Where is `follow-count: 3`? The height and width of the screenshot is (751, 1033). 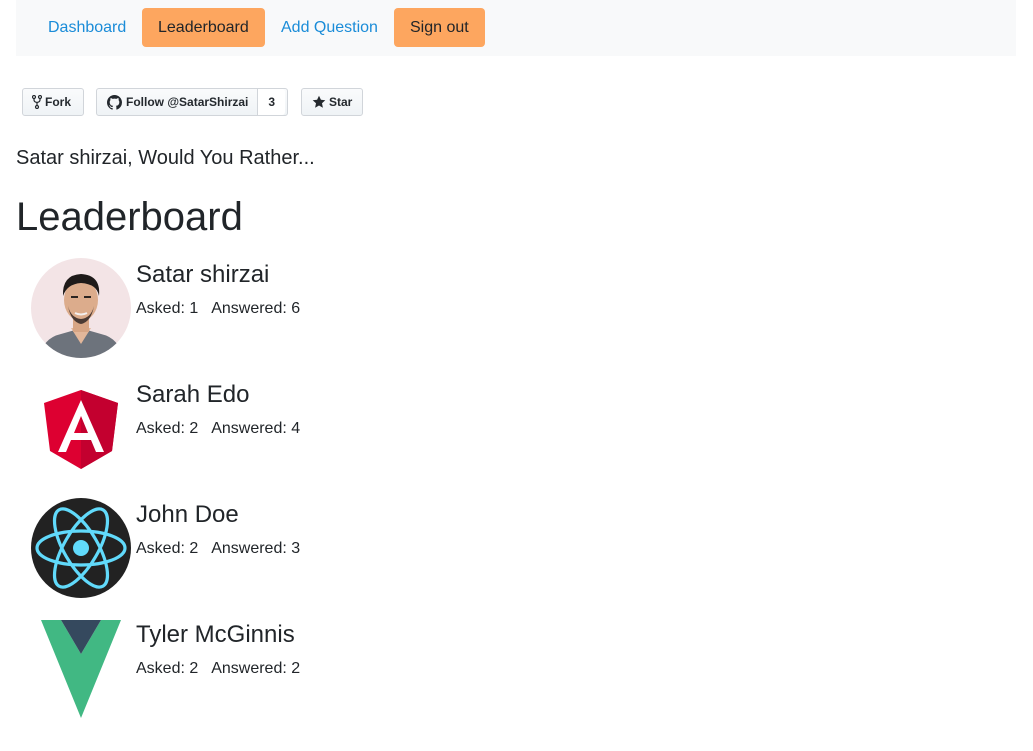
follow-count: 3 is located at coordinates (271, 102).